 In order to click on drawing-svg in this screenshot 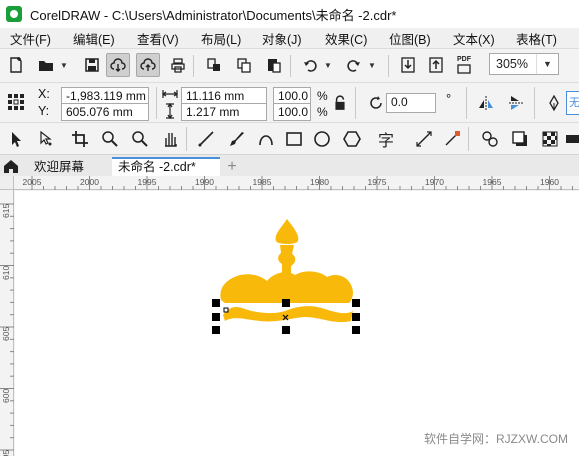, I will do `click(286, 276)`.